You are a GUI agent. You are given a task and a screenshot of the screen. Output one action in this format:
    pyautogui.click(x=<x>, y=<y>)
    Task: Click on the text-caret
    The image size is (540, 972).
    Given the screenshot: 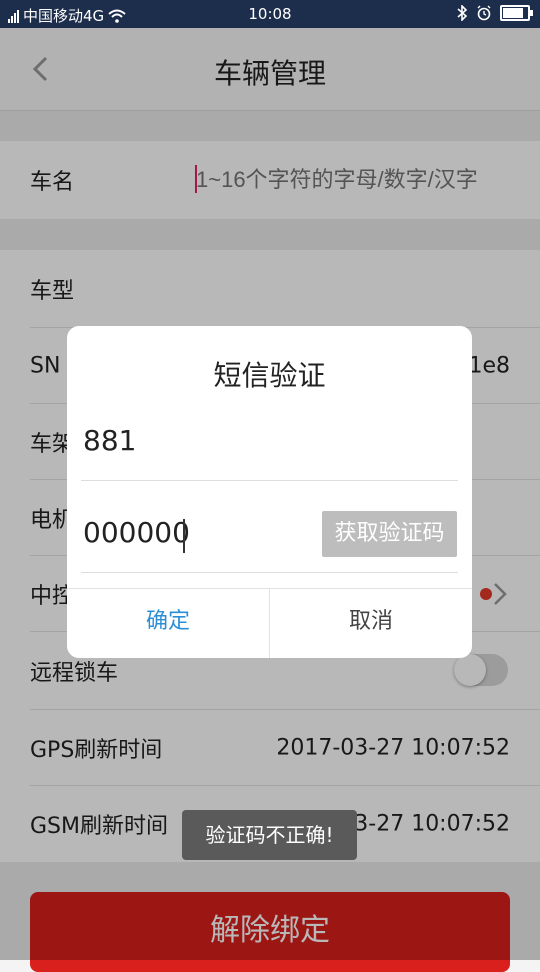 What is the action you would take?
    pyautogui.click(x=184, y=536)
    